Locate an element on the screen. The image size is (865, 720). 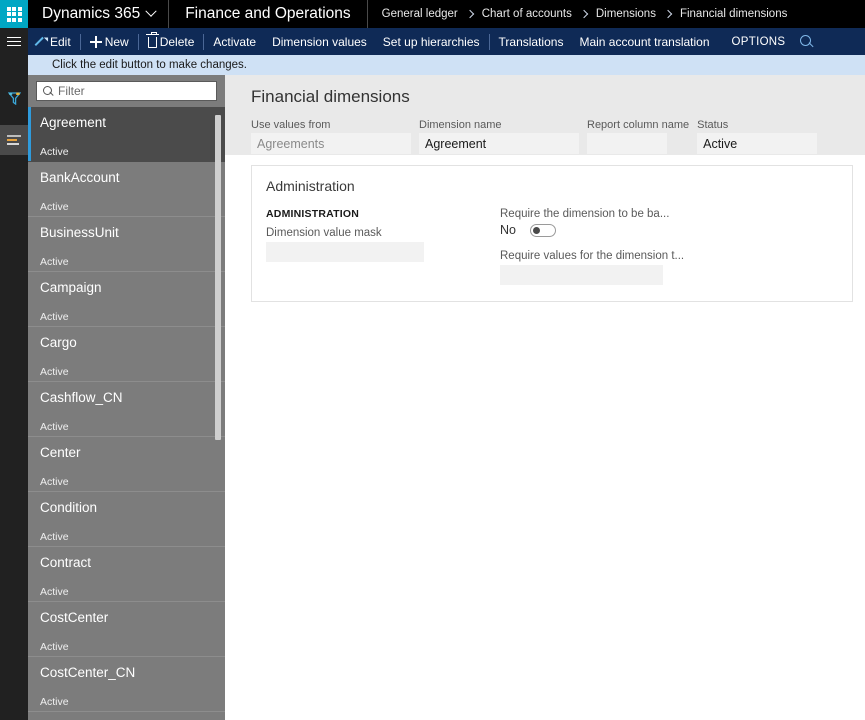
dimension-value-mask-input is located at coordinates (345, 252).